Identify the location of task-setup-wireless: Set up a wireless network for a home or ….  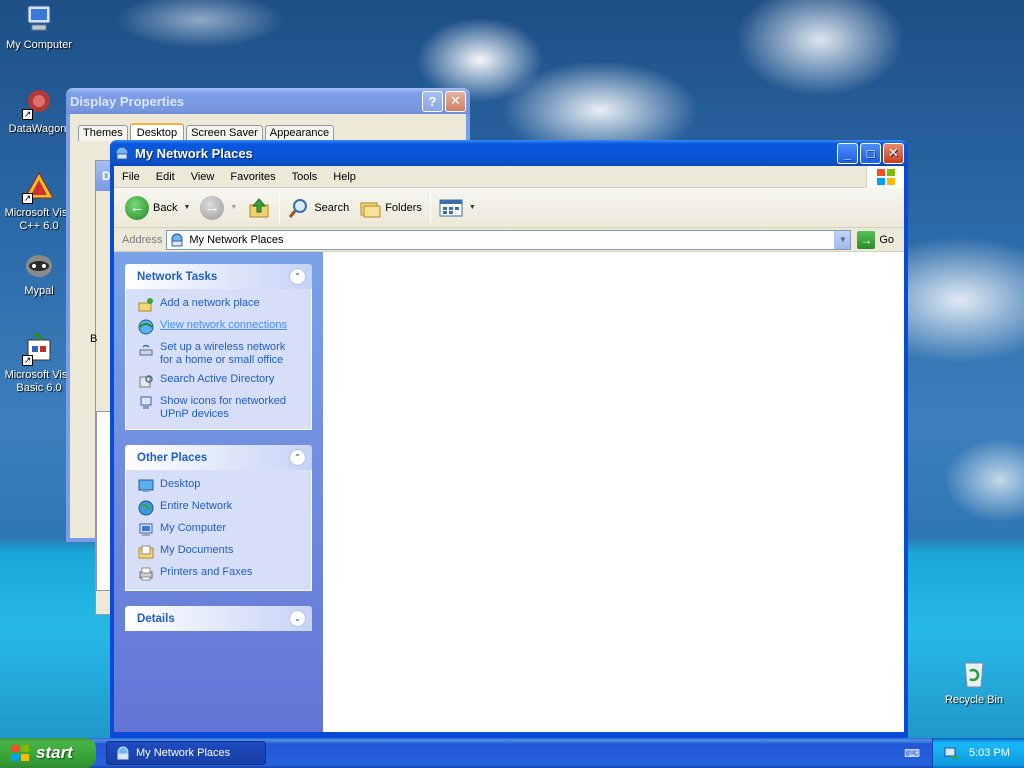
(219, 354).